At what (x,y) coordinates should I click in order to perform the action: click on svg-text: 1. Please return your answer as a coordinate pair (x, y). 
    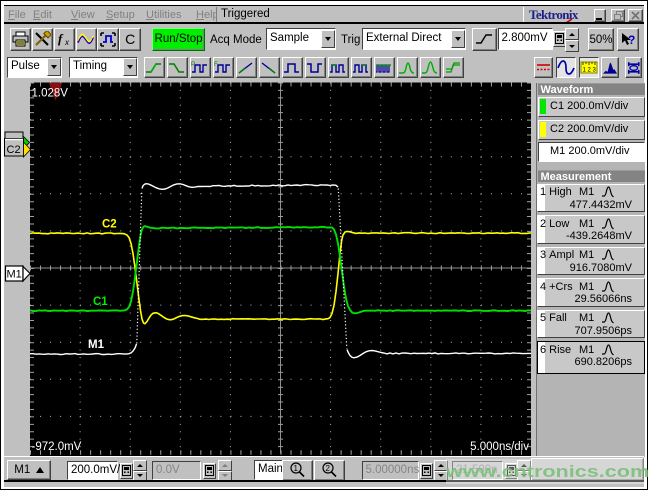
    Looking at the image, I should click on (296, 468).